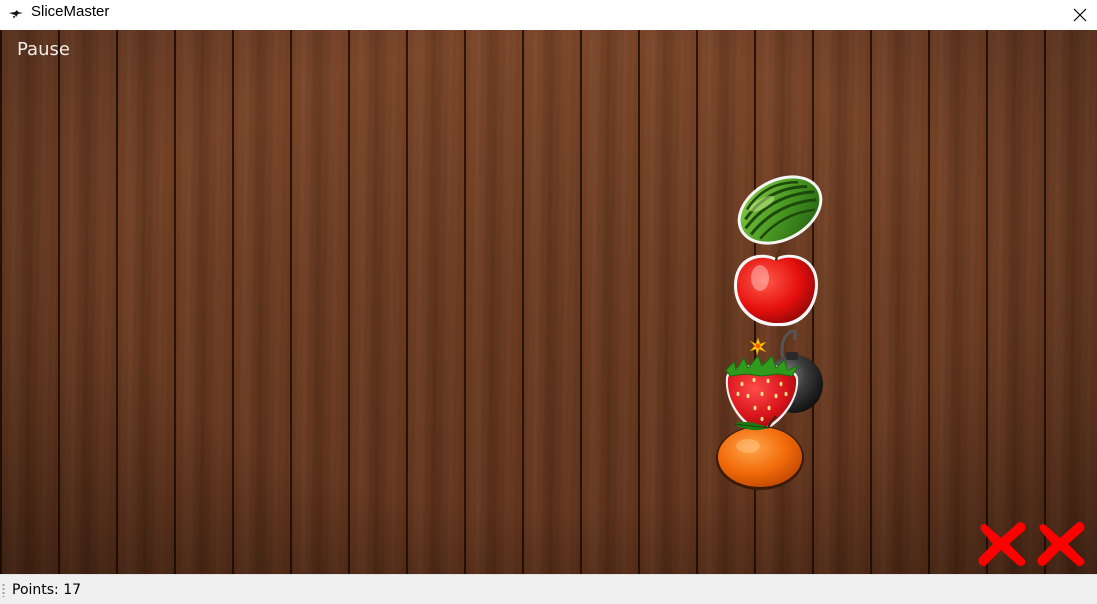 The width and height of the screenshot is (1097, 604). Describe the element at coordinates (3, 590) in the screenshot. I see `status-grip` at that location.